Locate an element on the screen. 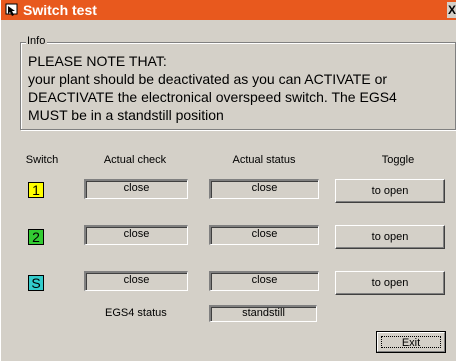  switch-2-toggle-button: to open is located at coordinates (390, 237).